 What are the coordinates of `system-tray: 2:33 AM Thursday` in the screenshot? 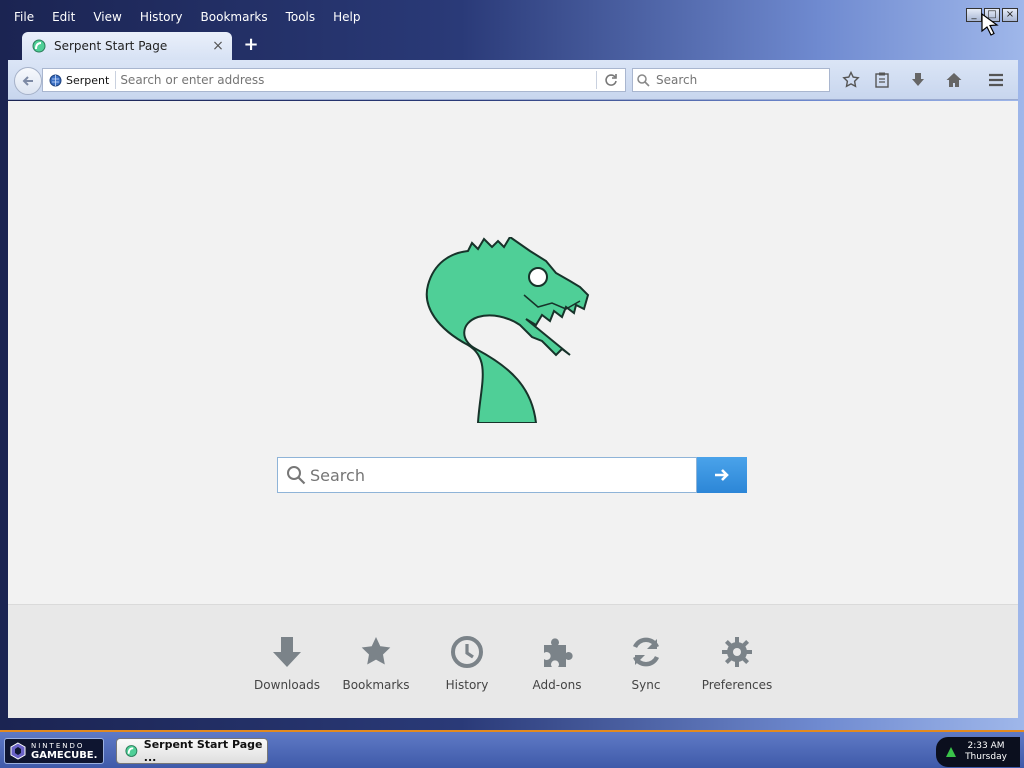 It's located at (978, 752).